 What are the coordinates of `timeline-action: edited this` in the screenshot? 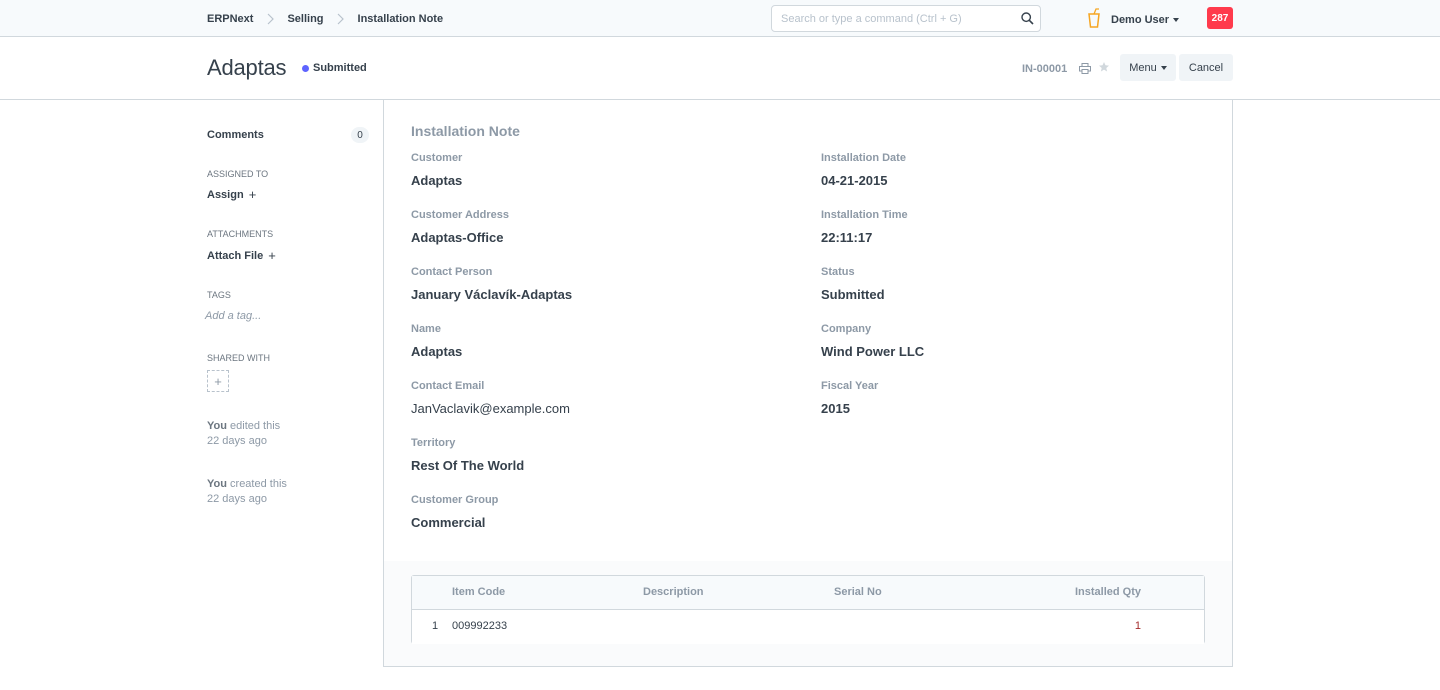 It's located at (253, 426).